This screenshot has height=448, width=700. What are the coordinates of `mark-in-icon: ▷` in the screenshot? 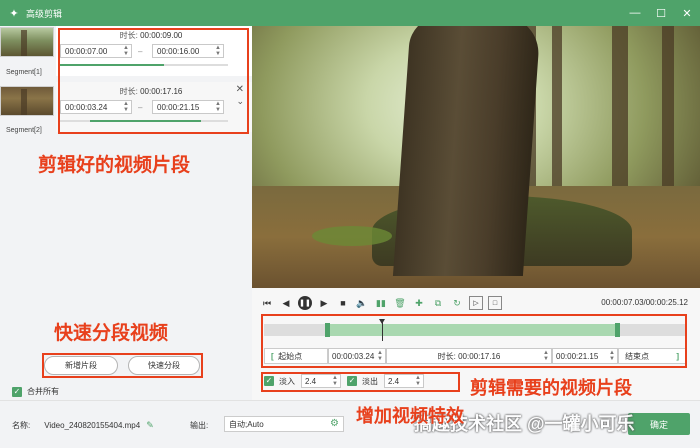 It's located at (476, 303).